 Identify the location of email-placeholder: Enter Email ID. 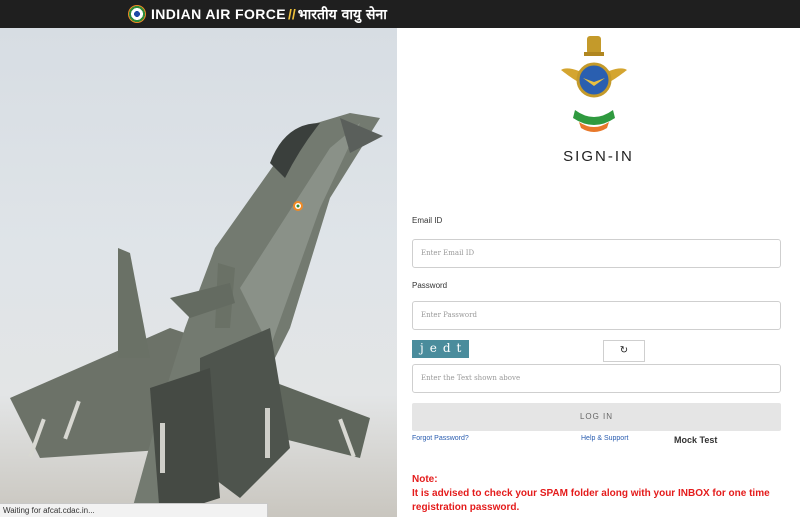
(448, 253).